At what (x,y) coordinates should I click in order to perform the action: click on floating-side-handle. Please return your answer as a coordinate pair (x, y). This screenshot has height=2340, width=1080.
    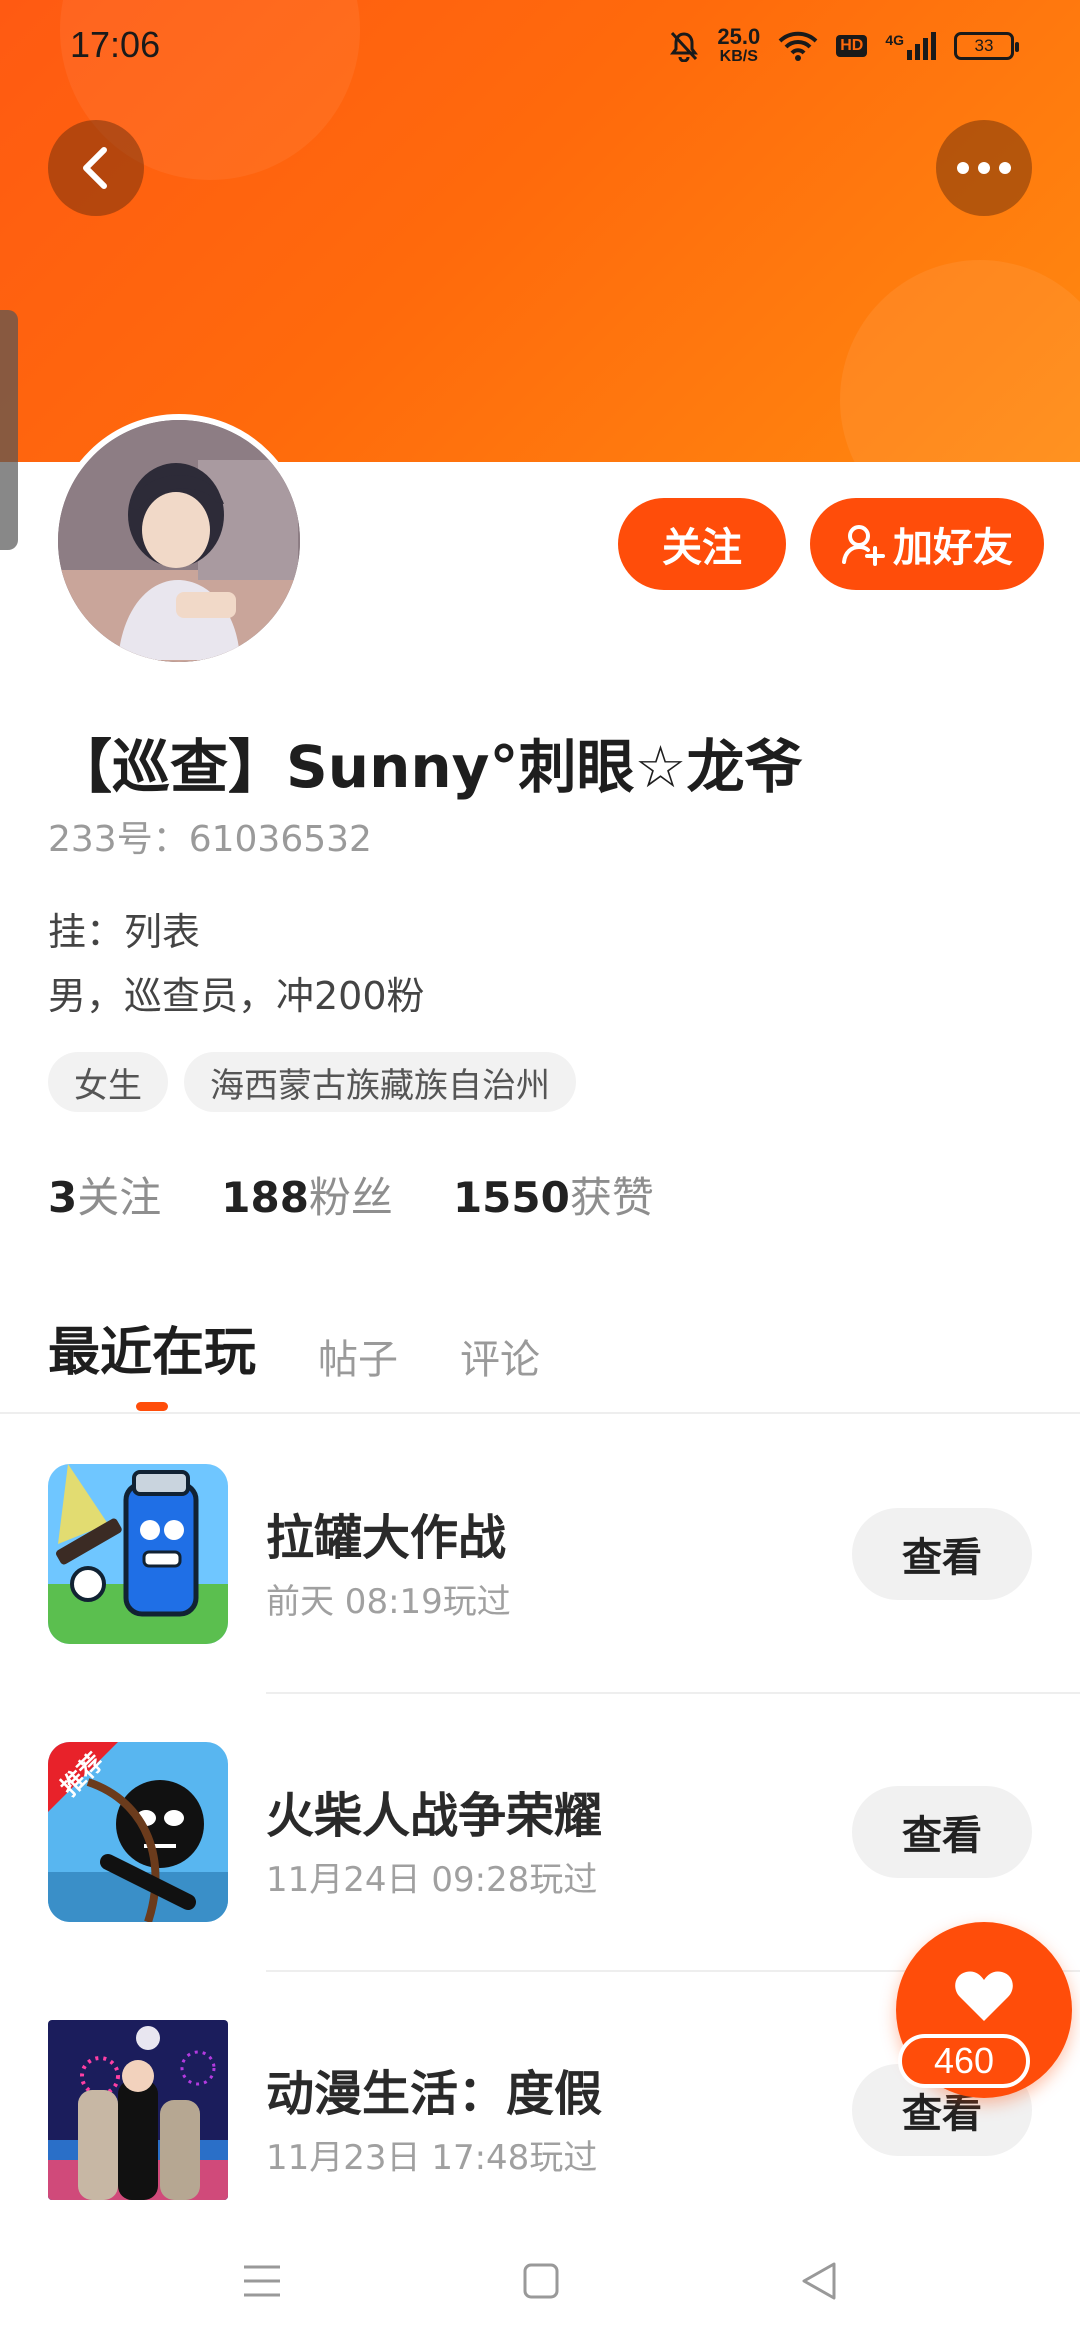
    Looking at the image, I should click on (9, 430).